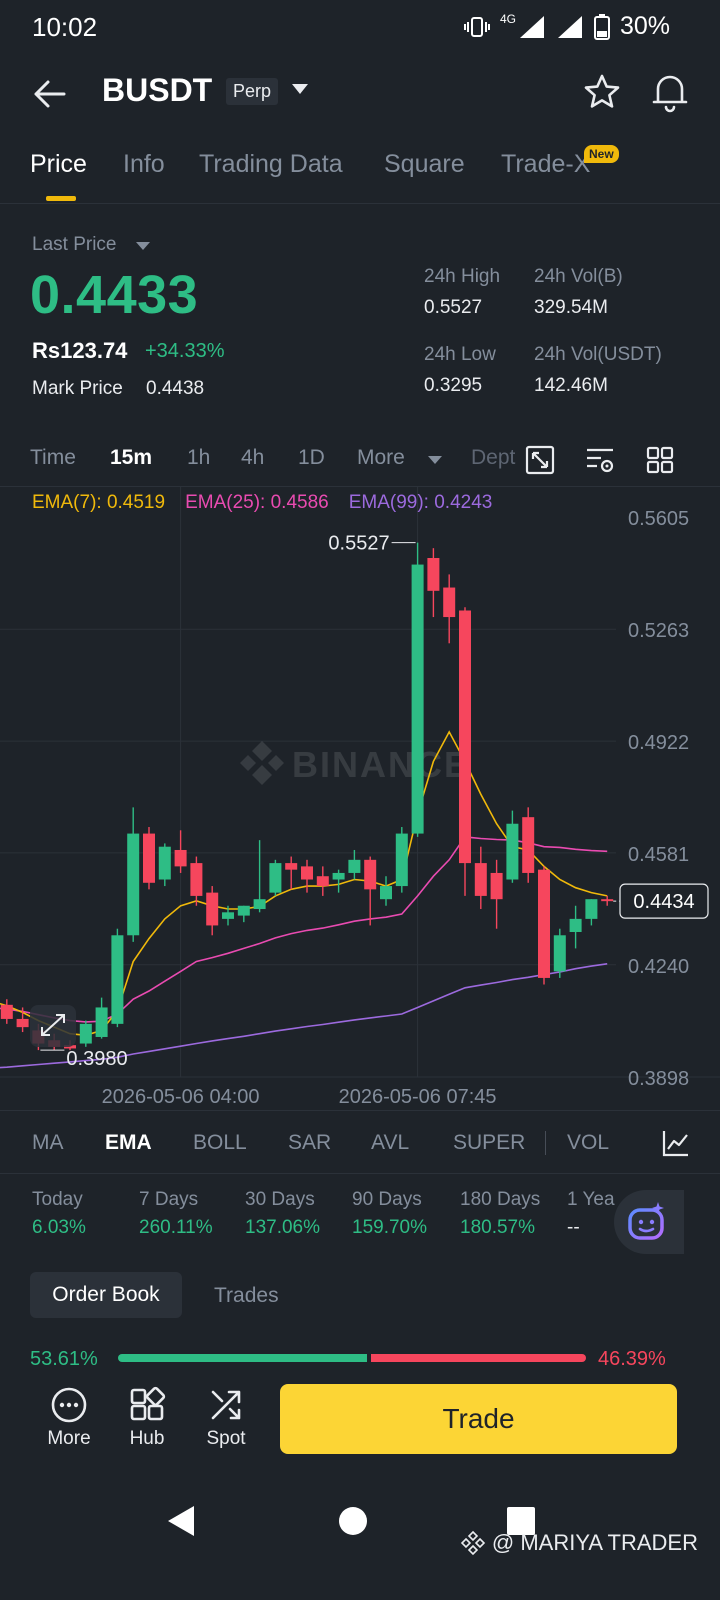 The height and width of the screenshot is (1600, 720). Describe the element at coordinates (507, 19) in the screenshot. I see `network-type: 4G` at that location.